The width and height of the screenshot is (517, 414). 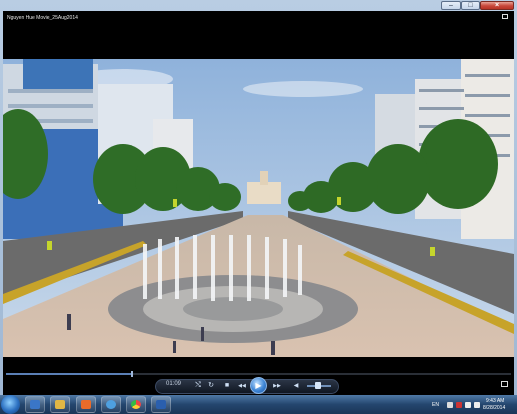 I want to click on seek-progress, so click(x=69, y=374).